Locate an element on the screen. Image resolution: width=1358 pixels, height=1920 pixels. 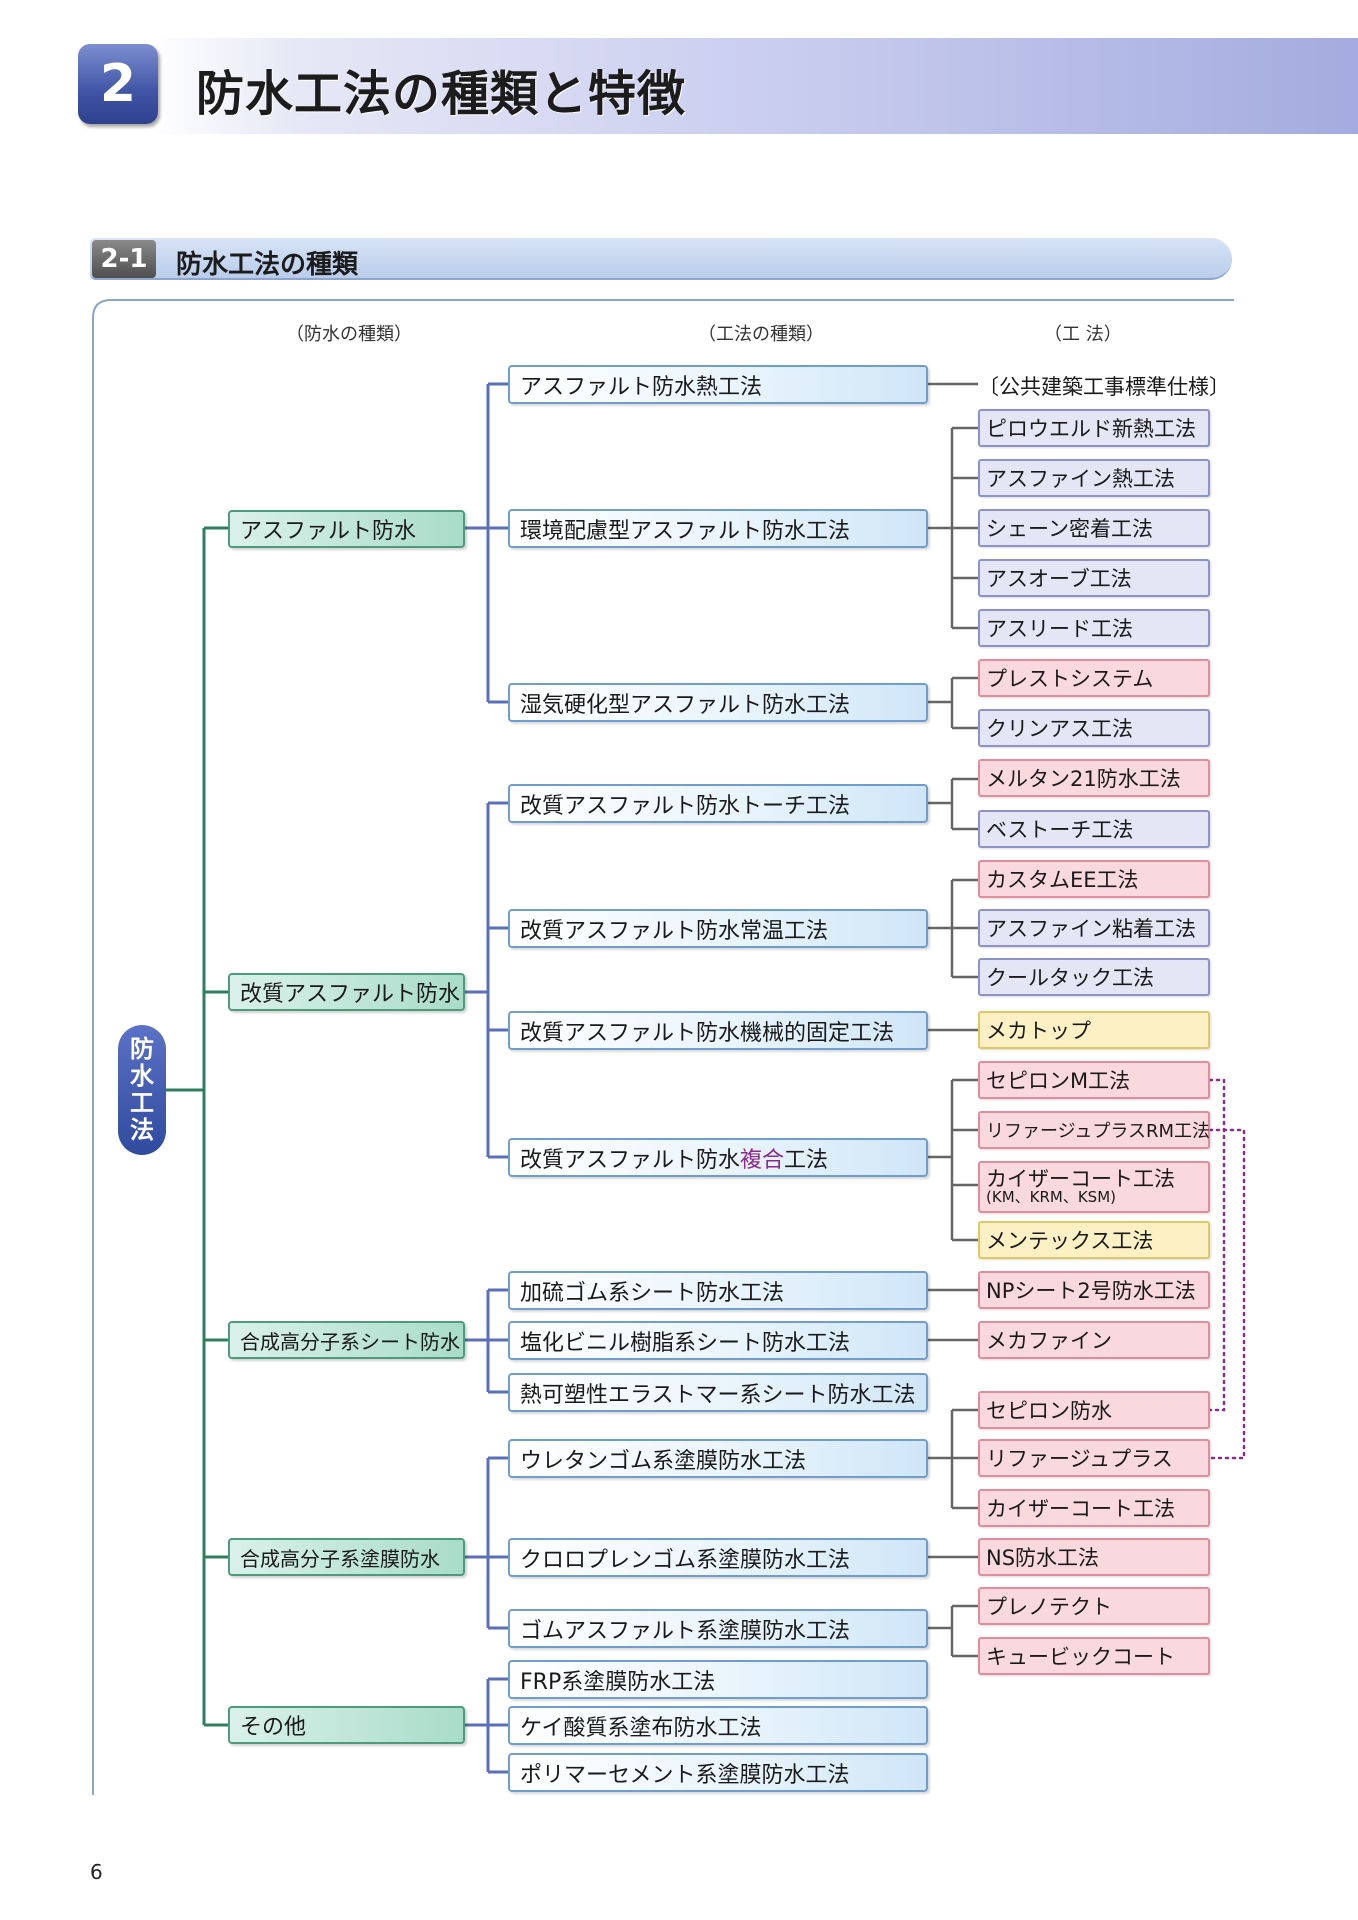
root-char: 法 is located at coordinates (142, 1129).